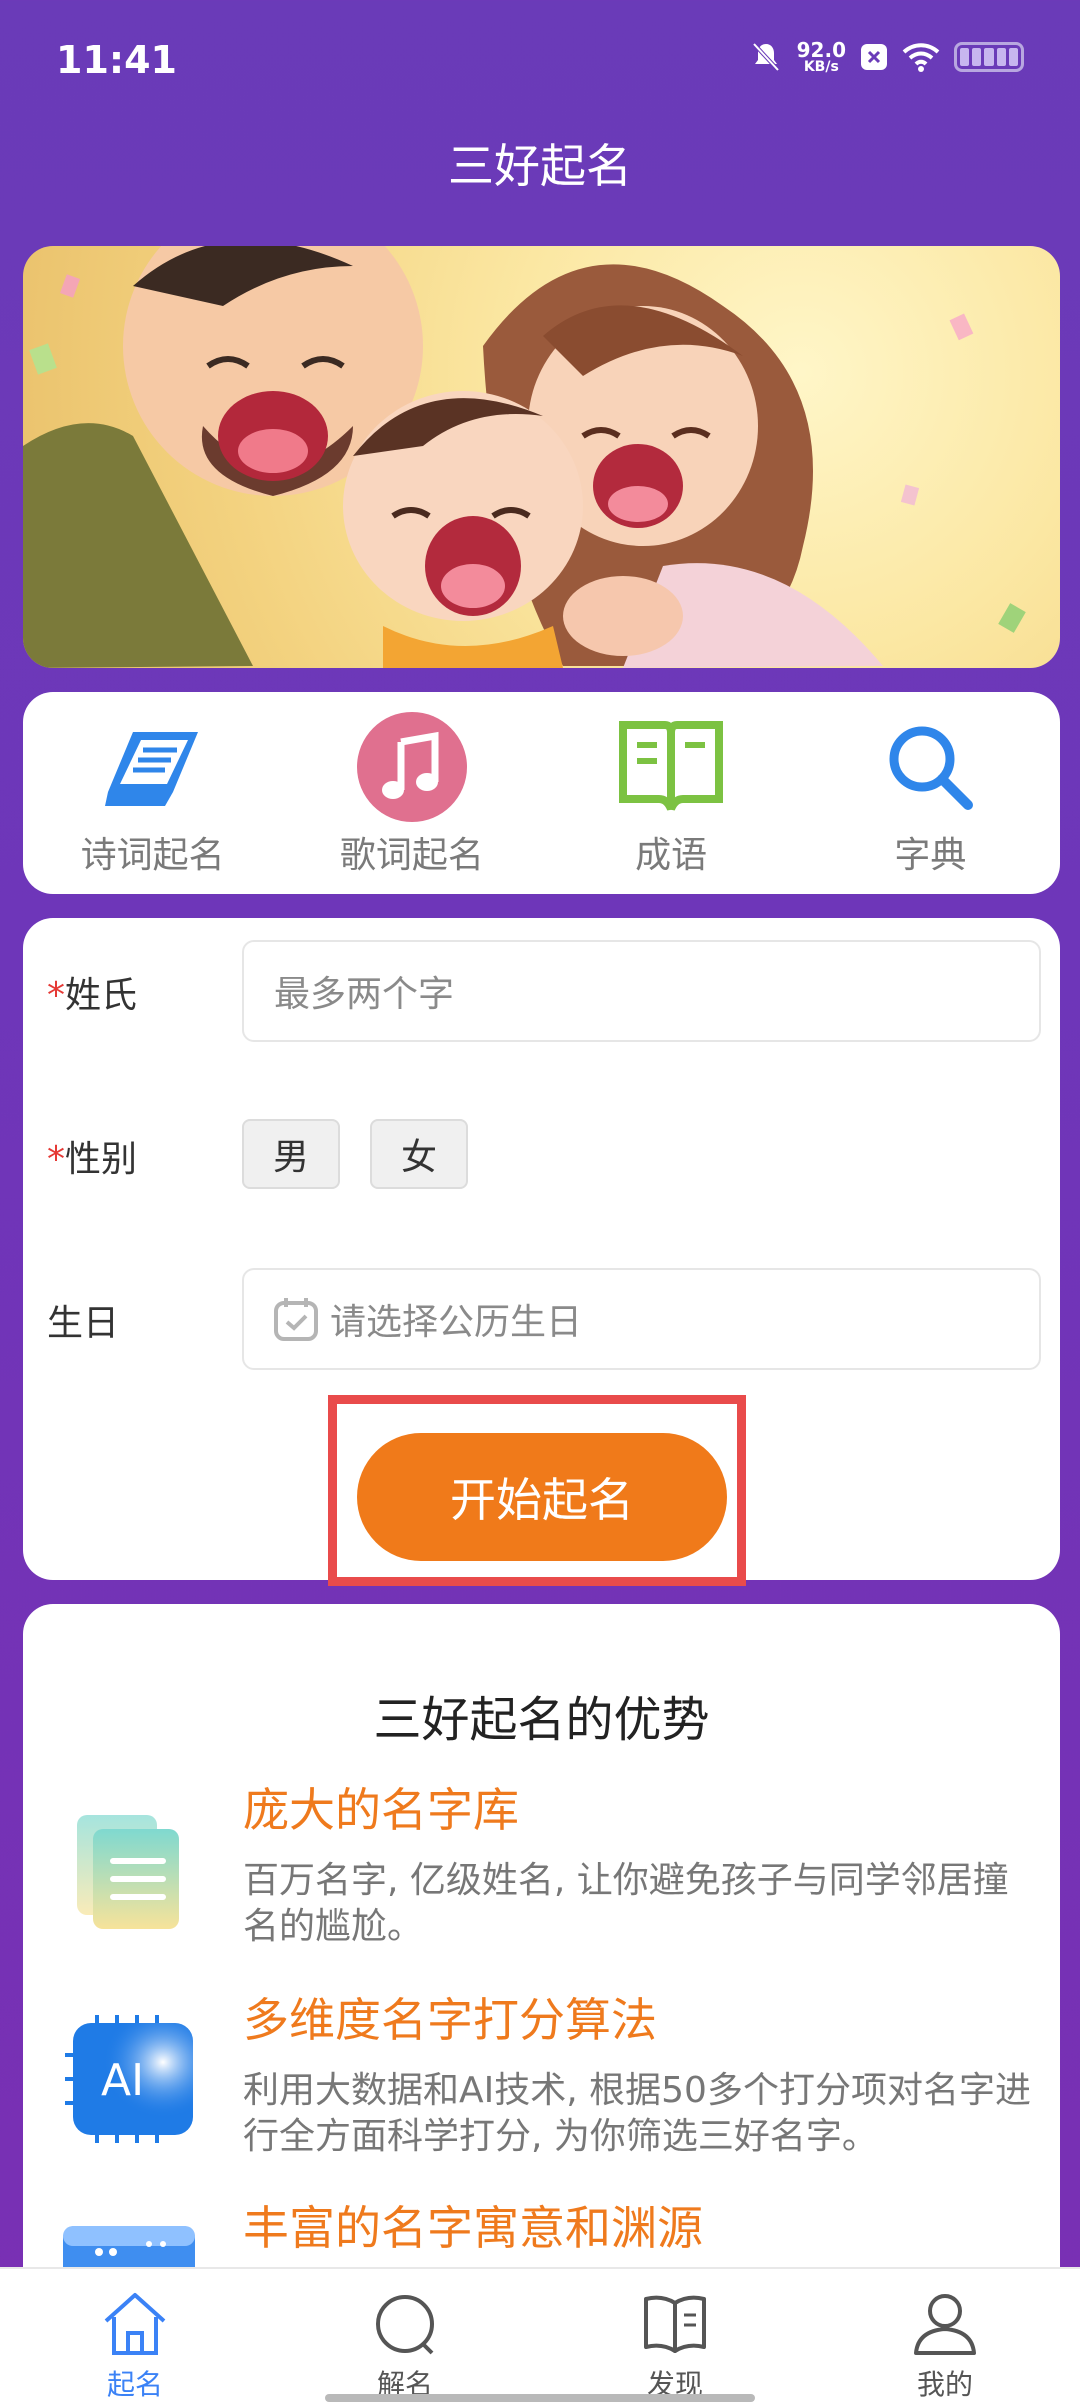 This screenshot has width=1080, height=2408. I want to click on bottom-nav: 起名 解名 发现 我的, so click(540, 2337).